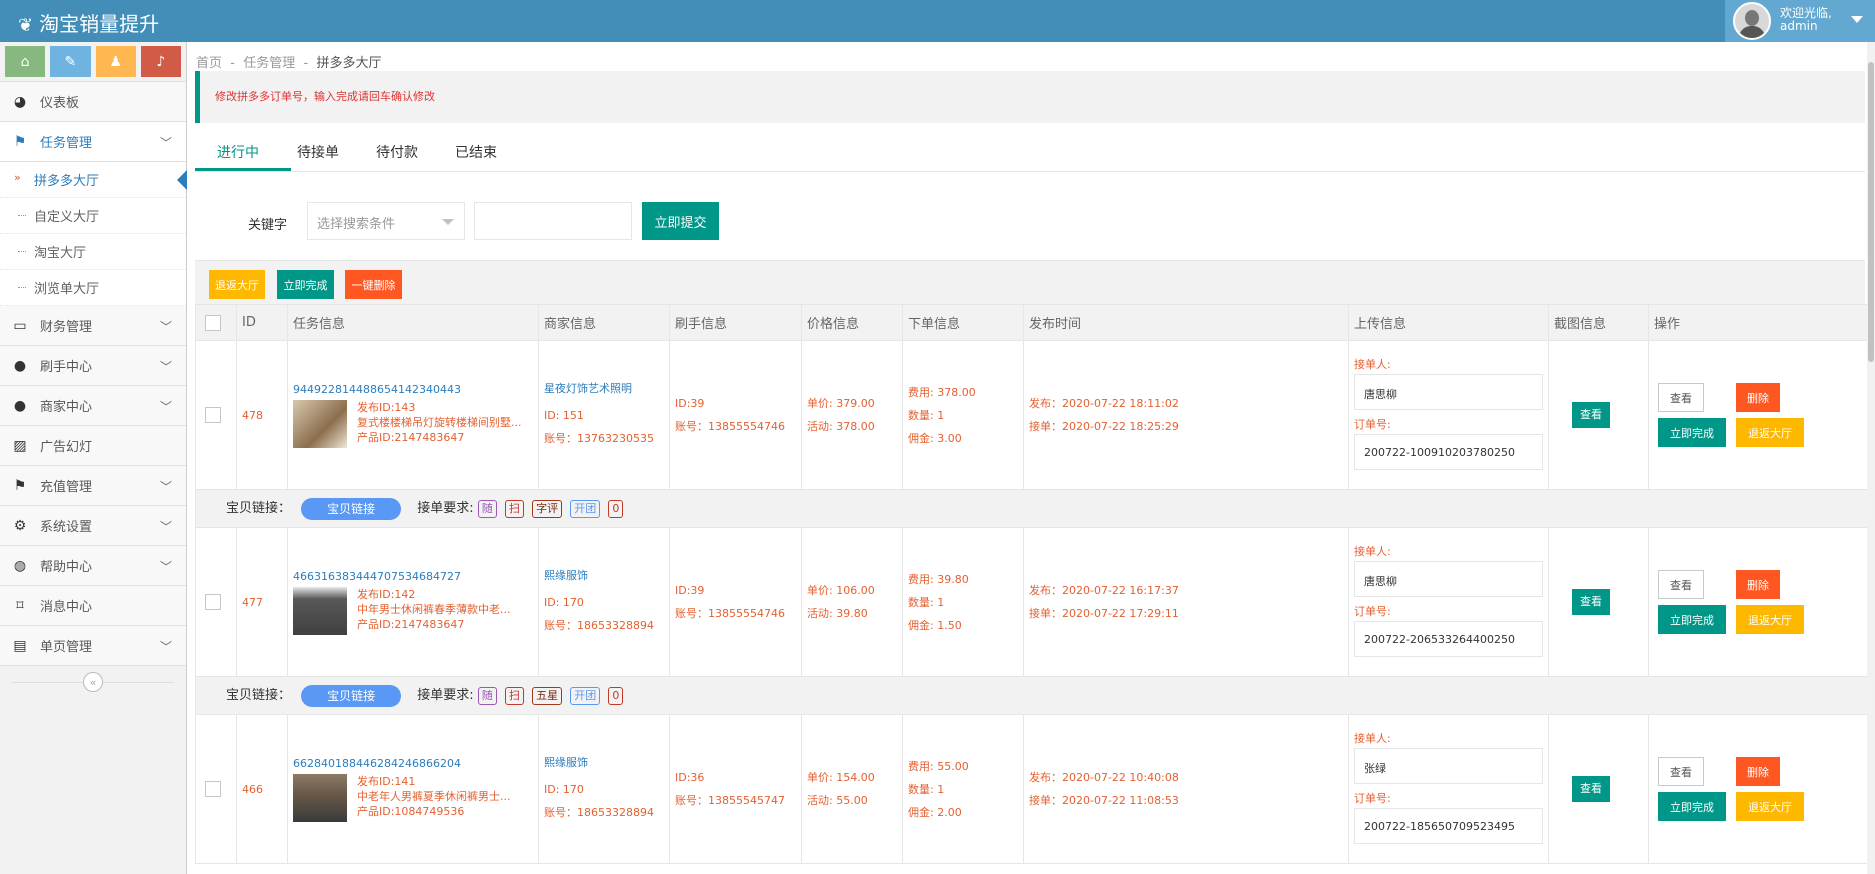  Describe the element at coordinates (66, 527) in the screenshot. I see `sidebar-item-label: 系统设置` at that location.